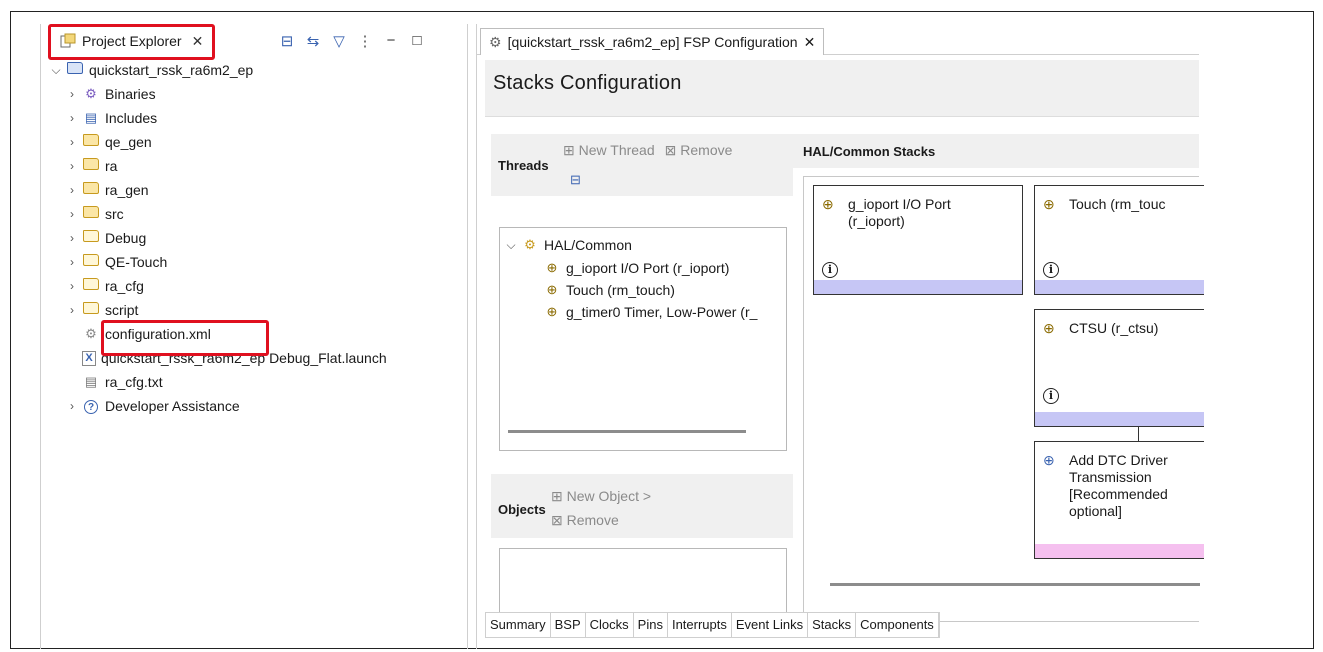 This screenshot has width=1323, height=652. What do you see at coordinates (391, 41) in the screenshot?
I see `minimize-icon: −` at bounding box center [391, 41].